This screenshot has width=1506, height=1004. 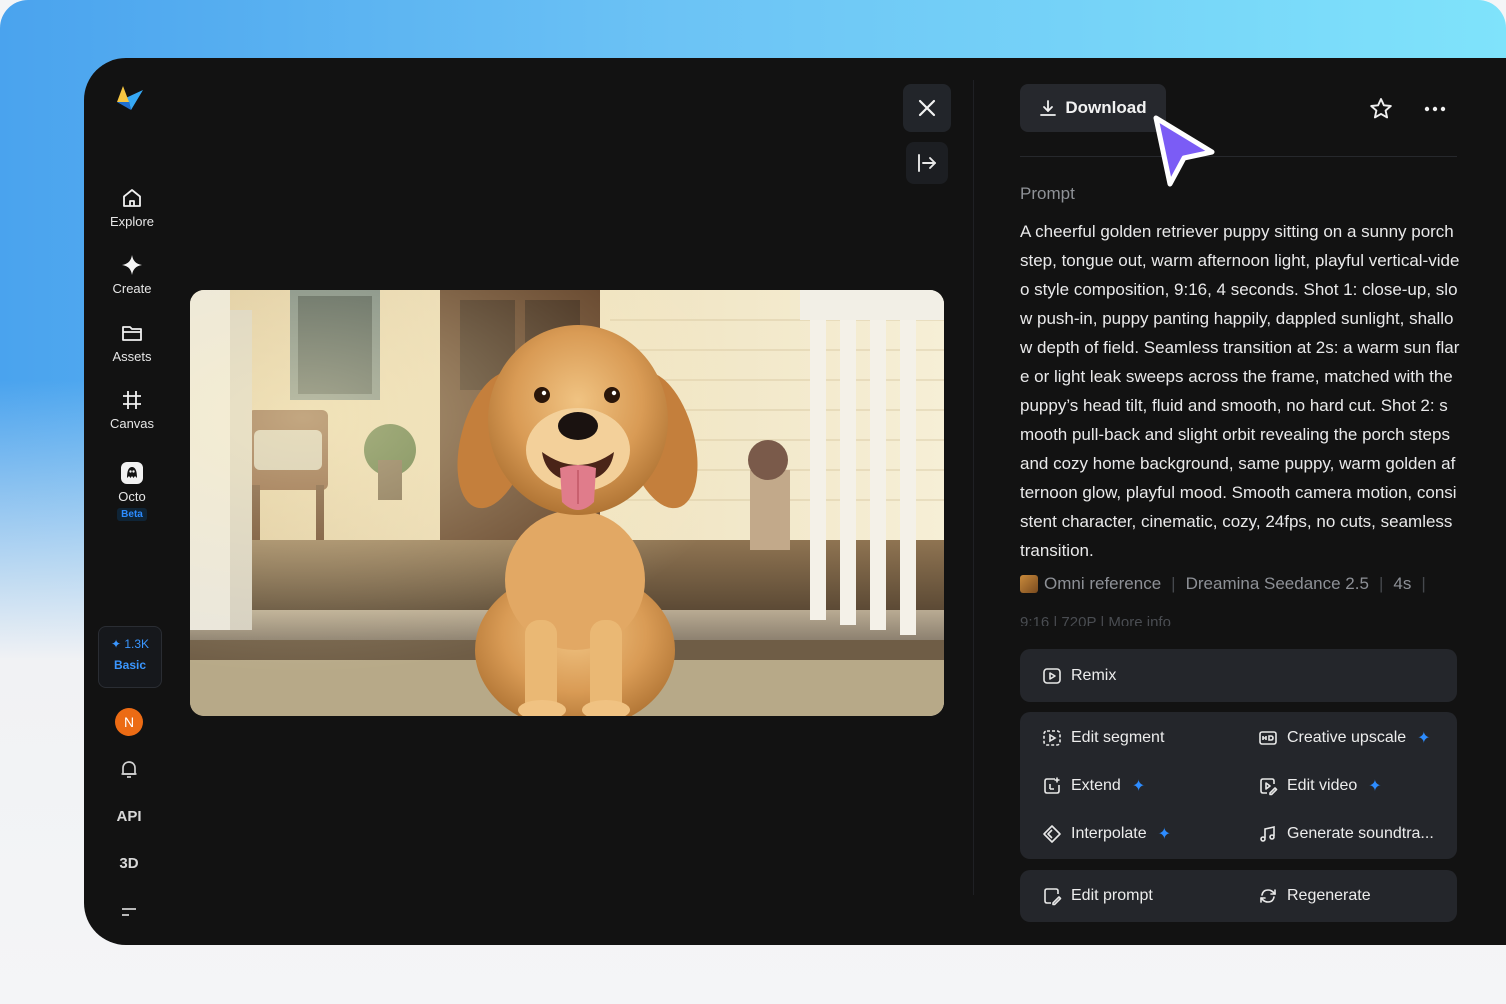 I want to click on app-logo-icon, so click(x=130, y=99).